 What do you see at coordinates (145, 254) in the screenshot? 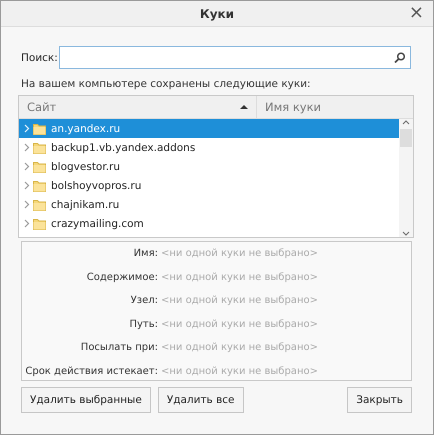
I see `field-label: Имя:` at bounding box center [145, 254].